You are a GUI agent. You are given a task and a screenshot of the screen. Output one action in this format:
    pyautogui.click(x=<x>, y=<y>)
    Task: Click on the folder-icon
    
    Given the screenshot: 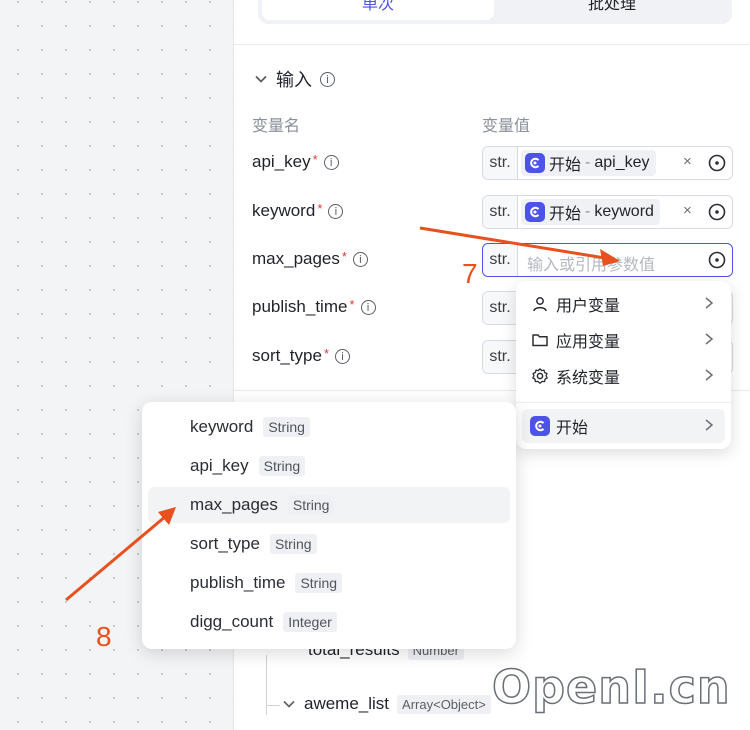 What is the action you would take?
    pyautogui.click(x=540, y=340)
    